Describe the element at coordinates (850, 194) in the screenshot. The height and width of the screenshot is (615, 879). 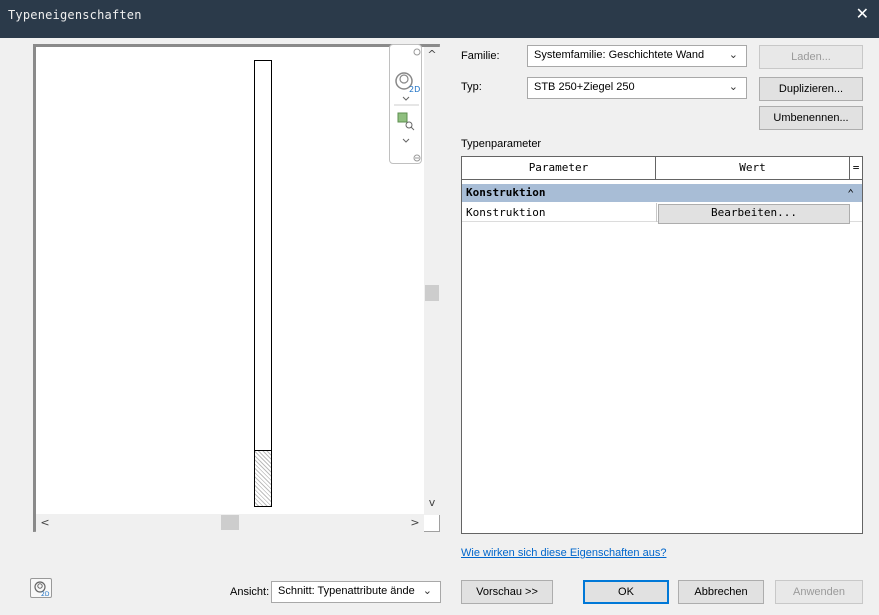
I see `collapse-icon: ⌃` at that location.